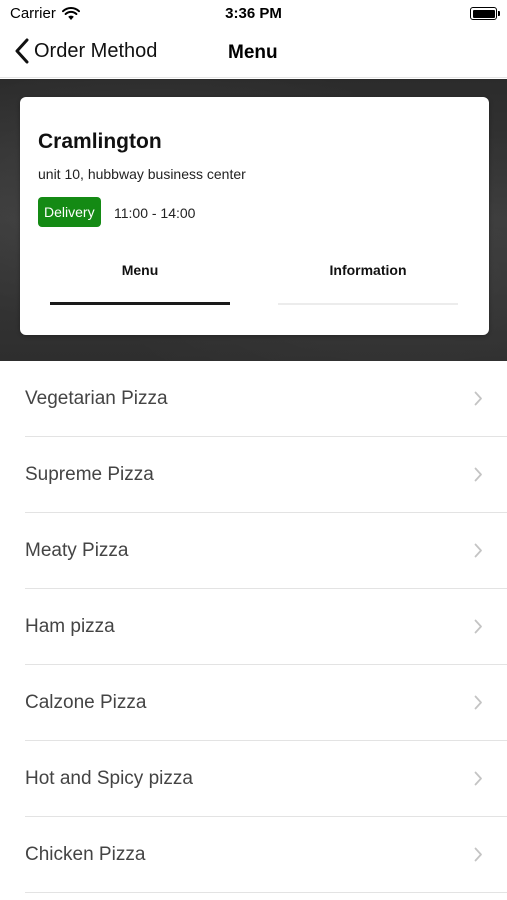 This screenshot has width=507, height=900. Describe the element at coordinates (368, 270) in the screenshot. I see `tab-information: Information` at that location.